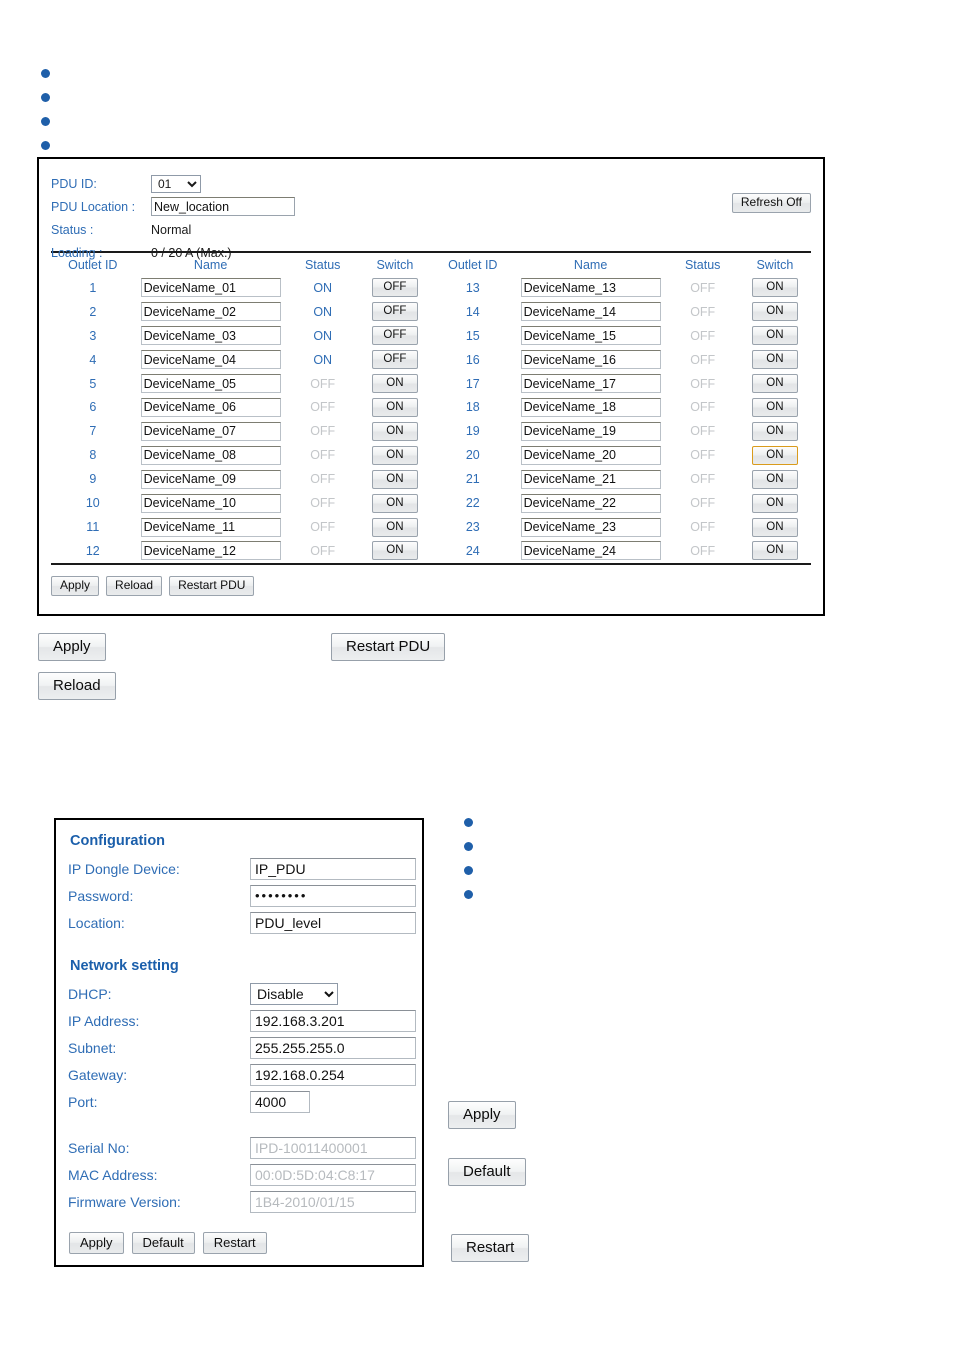  I want to click on callout-config-restart-button: Restart, so click(490, 1248).